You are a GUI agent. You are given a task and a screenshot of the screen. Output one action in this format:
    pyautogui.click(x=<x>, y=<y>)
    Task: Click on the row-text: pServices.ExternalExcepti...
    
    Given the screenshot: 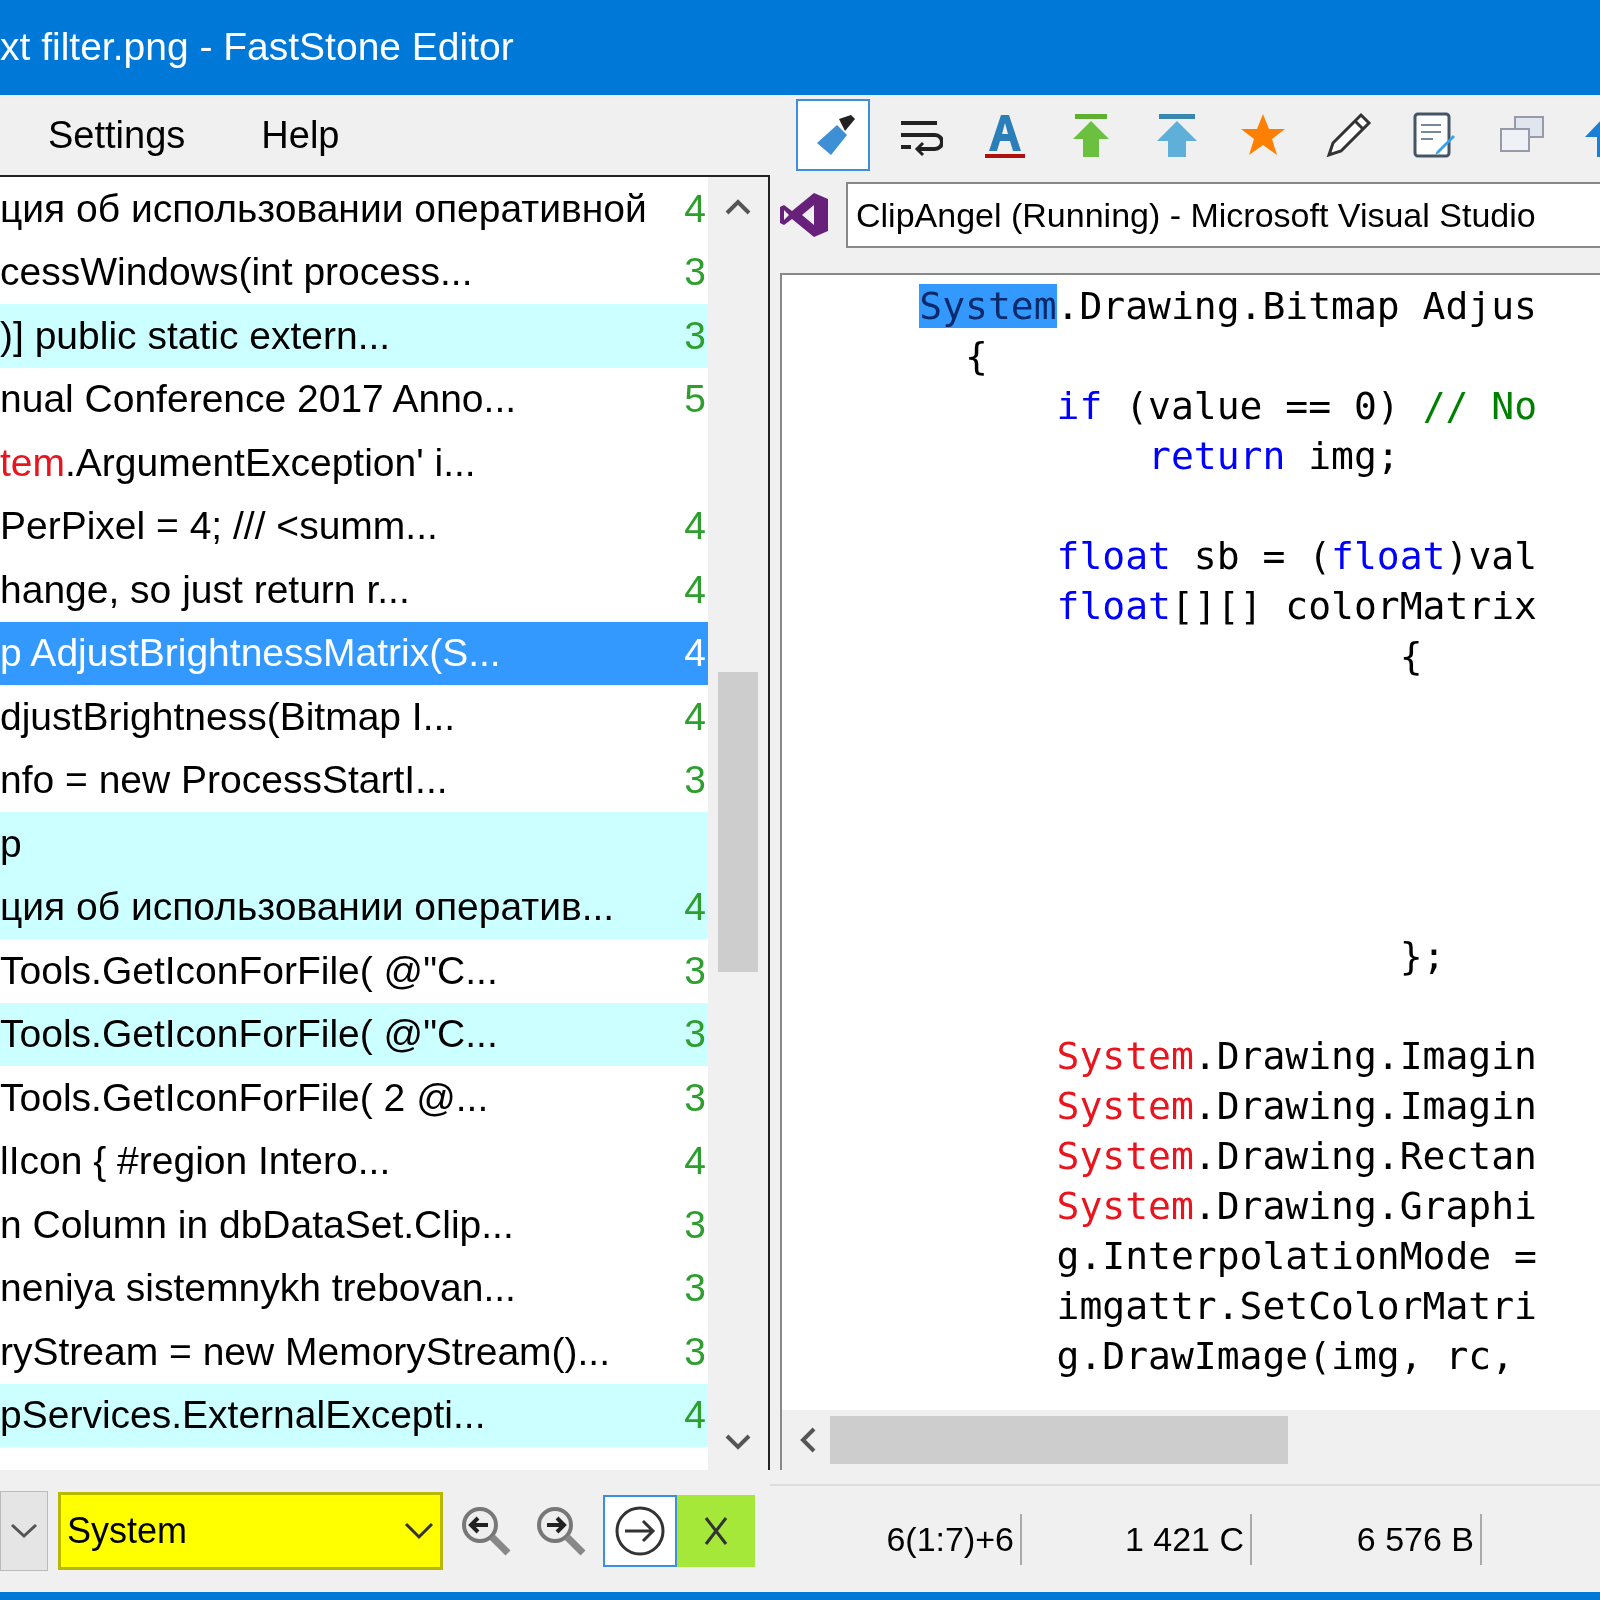 What is the action you would take?
    pyautogui.click(x=243, y=1415)
    